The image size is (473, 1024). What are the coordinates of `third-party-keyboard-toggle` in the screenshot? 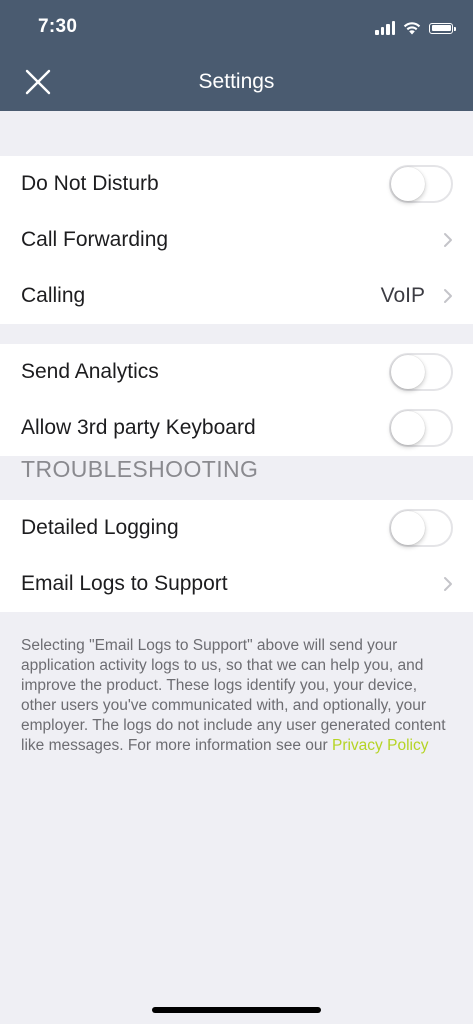 It's located at (421, 428).